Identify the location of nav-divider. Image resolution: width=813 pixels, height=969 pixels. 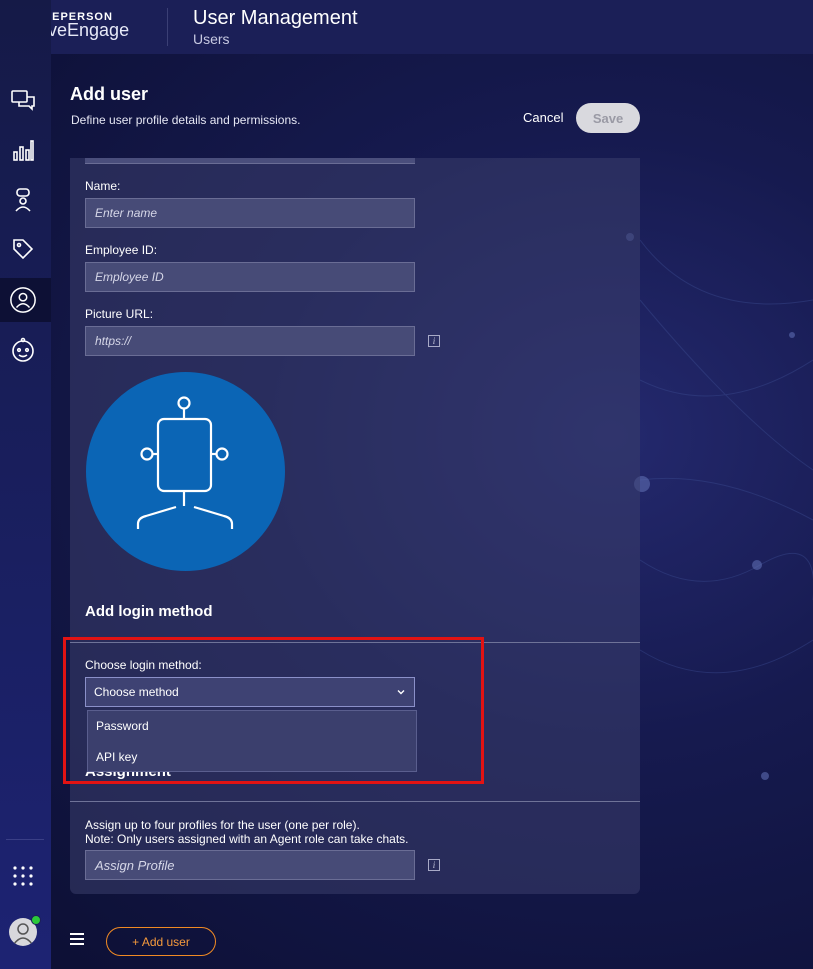
(25, 839).